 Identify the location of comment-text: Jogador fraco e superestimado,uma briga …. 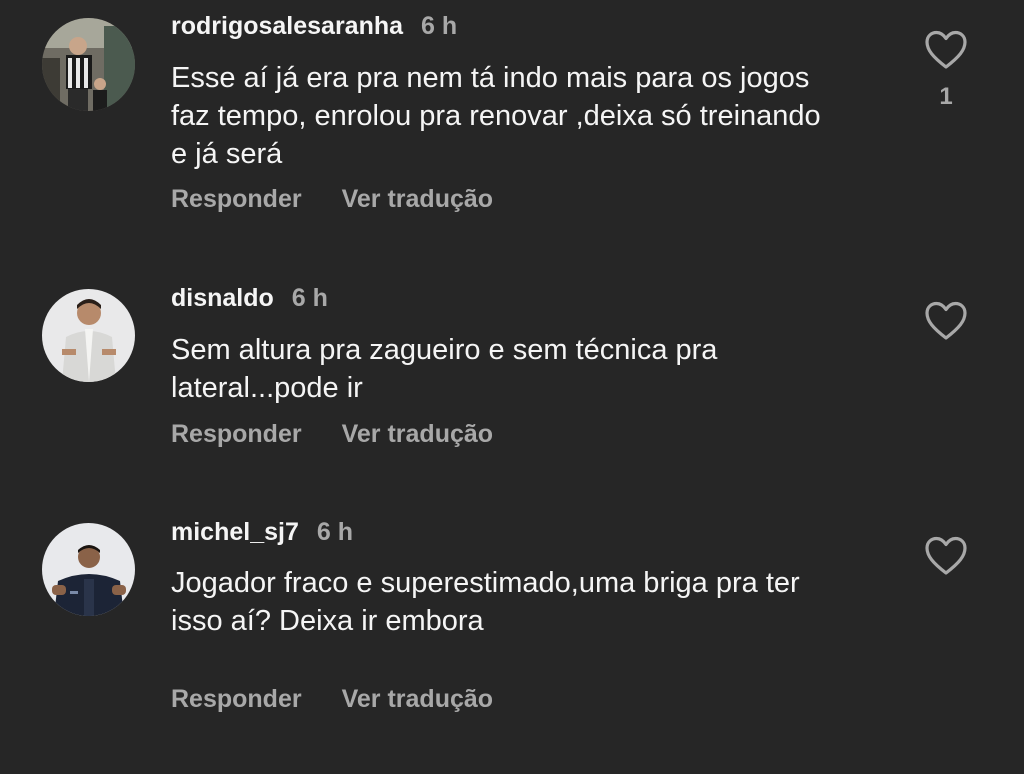
(536, 602).